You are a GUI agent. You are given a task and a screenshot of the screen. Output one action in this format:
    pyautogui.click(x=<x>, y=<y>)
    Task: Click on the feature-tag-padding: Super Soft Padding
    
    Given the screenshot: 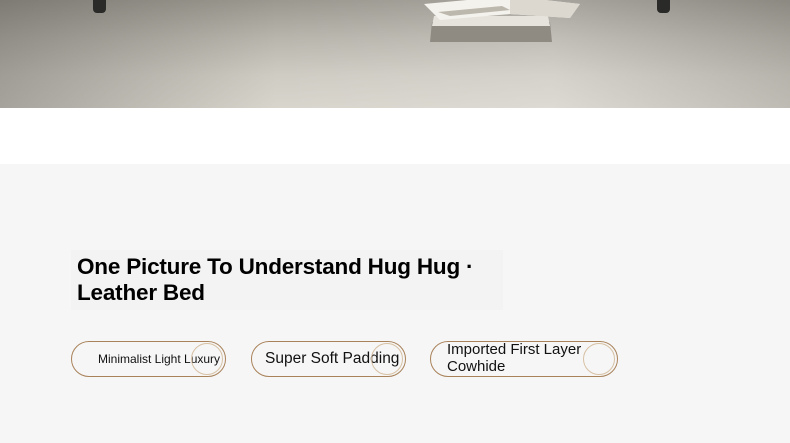 What is the action you would take?
    pyautogui.click(x=328, y=359)
    